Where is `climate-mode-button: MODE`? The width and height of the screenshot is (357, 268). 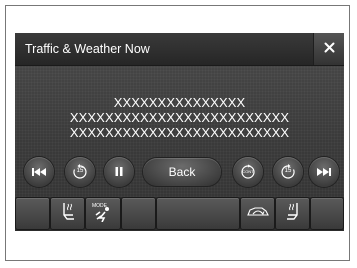
climate-mode-button: MODE is located at coordinates (103, 213).